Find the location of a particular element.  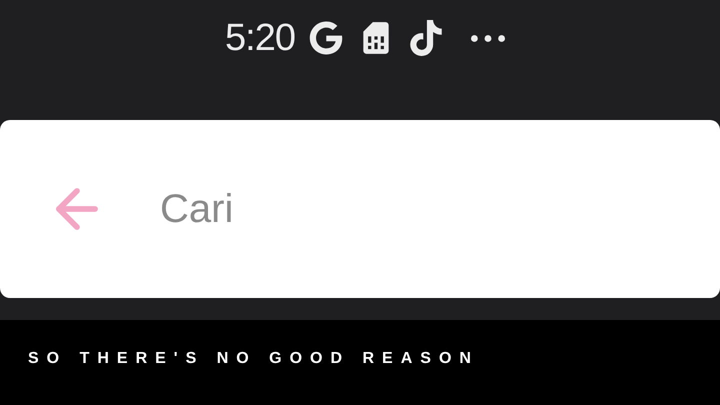

status-time: 5:20 is located at coordinates (260, 38).